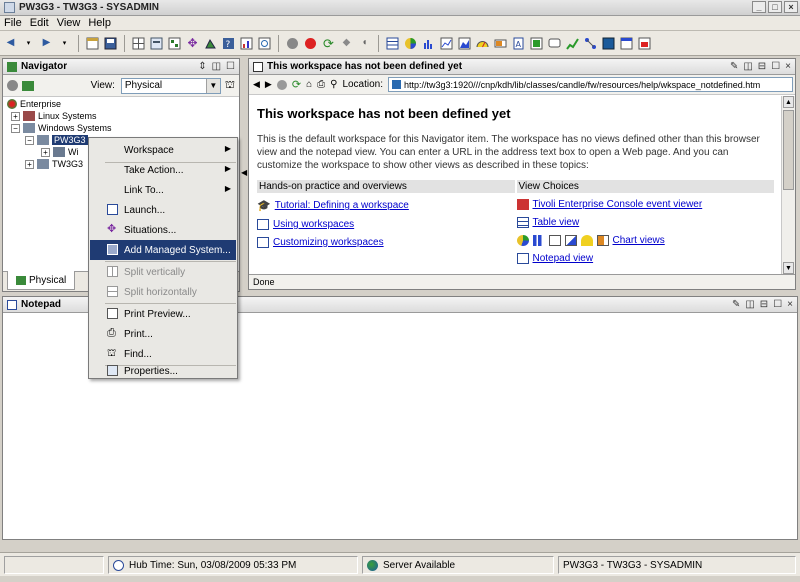  What do you see at coordinates (138, 43) in the screenshot?
I see `workspace-icon` at bounding box center [138, 43].